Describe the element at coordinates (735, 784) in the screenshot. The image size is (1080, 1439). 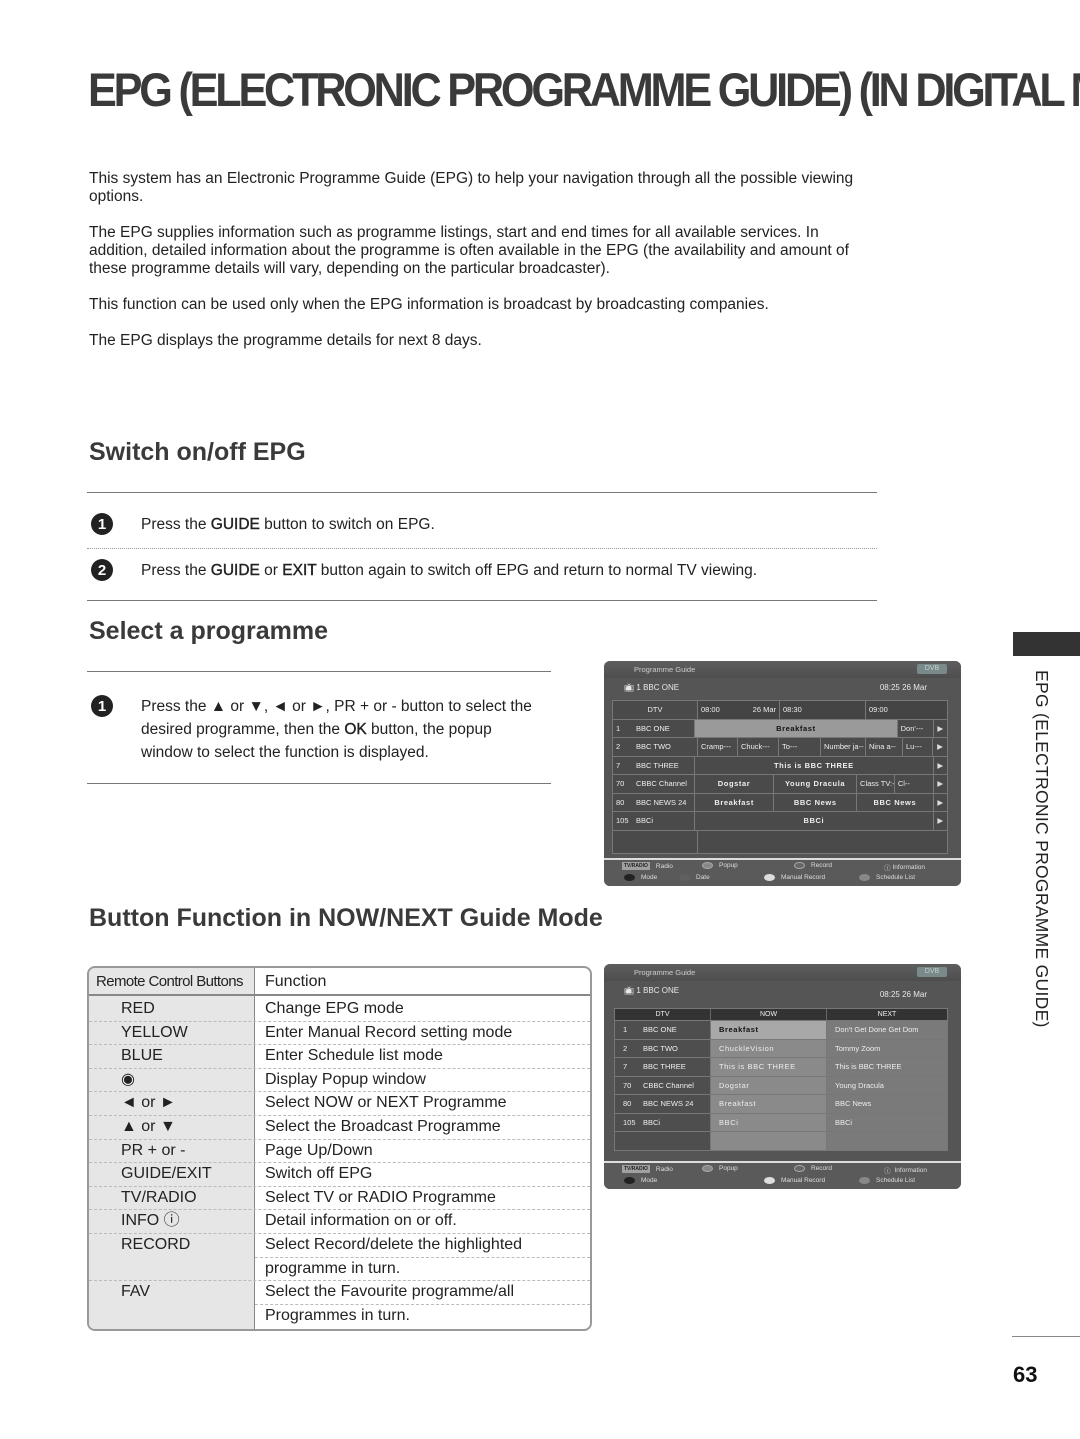
I see `programme-cell: Dogstar` at that location.